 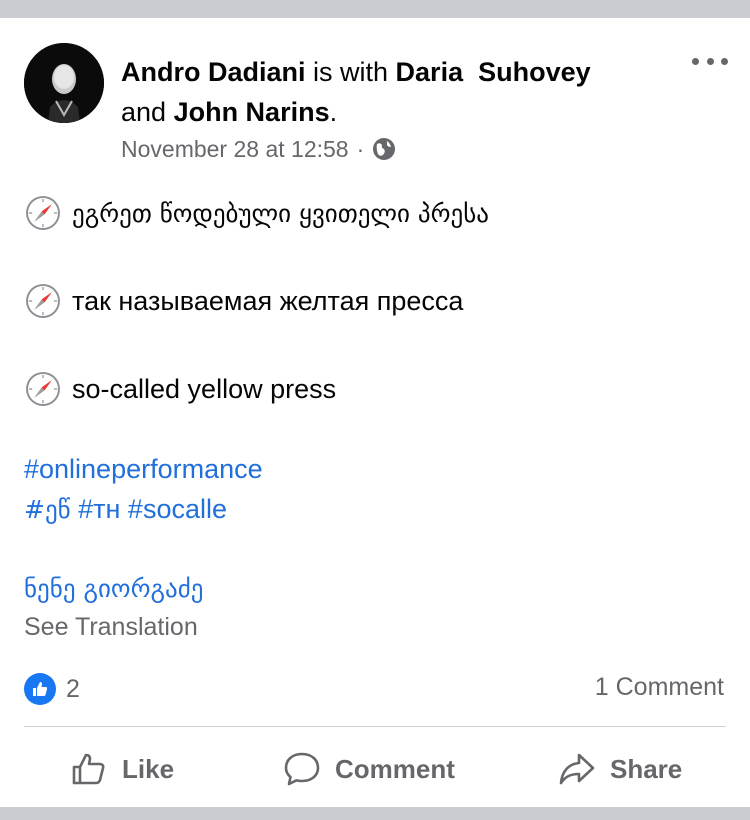 I want to click on tagged-person-1: Daria Suhovey, so click(x=493, y=72).